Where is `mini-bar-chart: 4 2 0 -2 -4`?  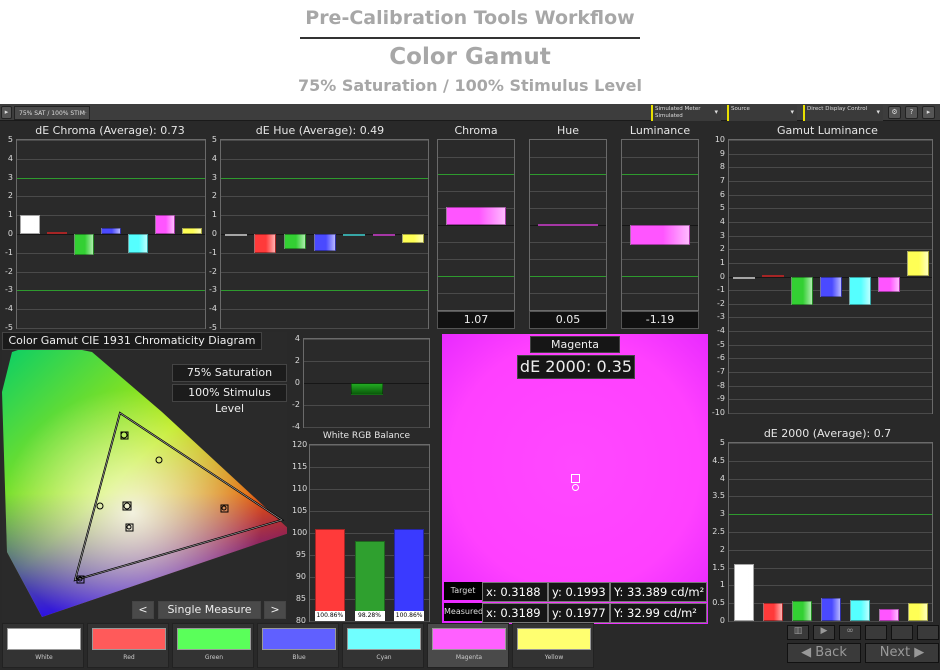 mini-bar-chart: 4 2 0 -2 -4 is located at coordinates (361, 382).